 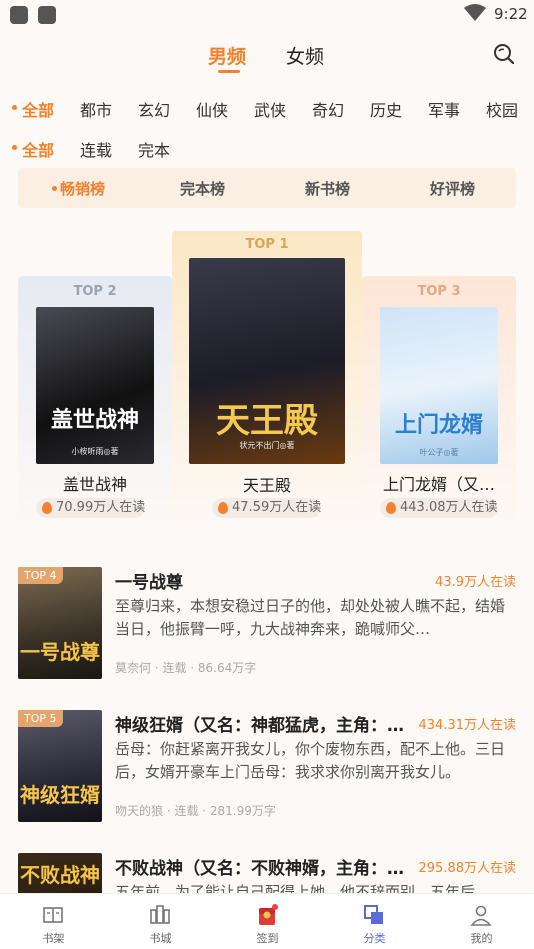 I want to click on cover-title: 盖世战神, so click(x=94, y=420).